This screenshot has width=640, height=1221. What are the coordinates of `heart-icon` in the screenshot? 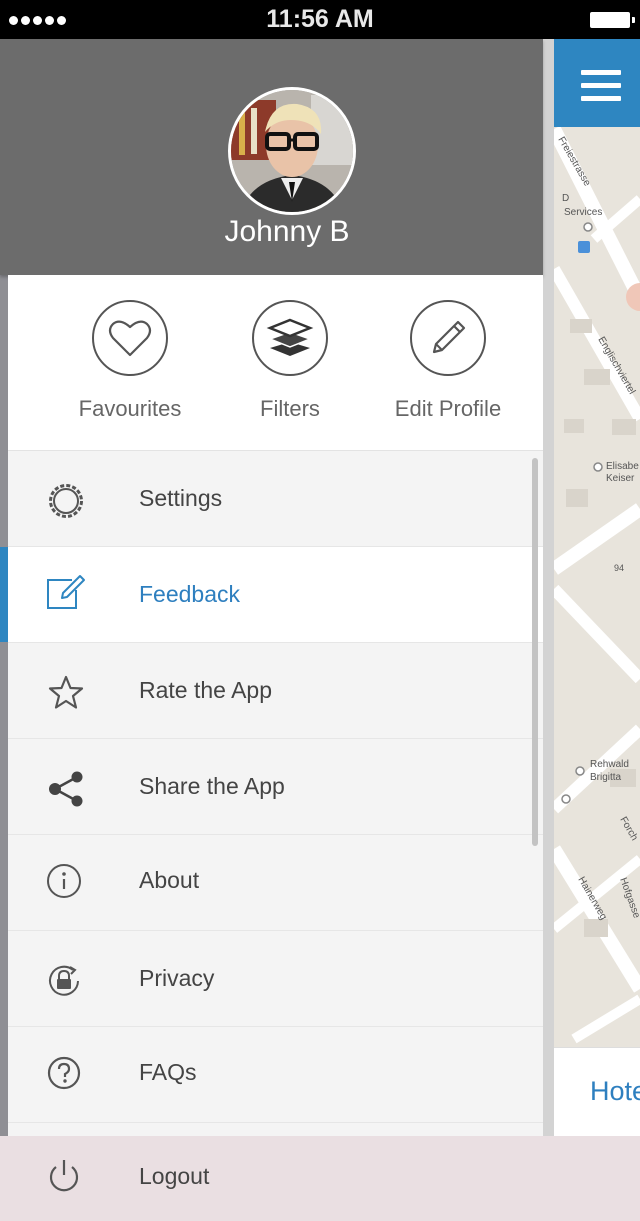 It's located at (130, 338).